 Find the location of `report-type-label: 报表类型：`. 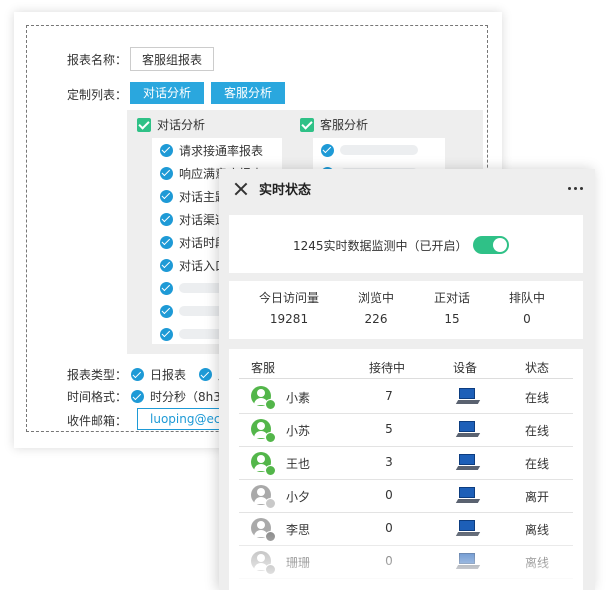

report-type-label: 报表类型： is located at coordinates (97, 375).